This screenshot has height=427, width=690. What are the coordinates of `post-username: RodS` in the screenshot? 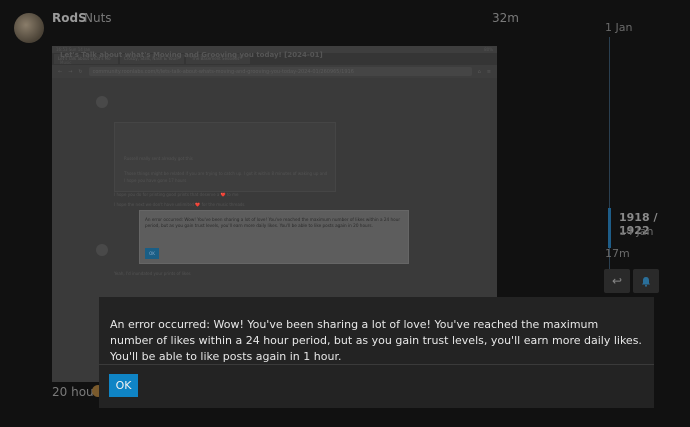 It's located at (69, 18).